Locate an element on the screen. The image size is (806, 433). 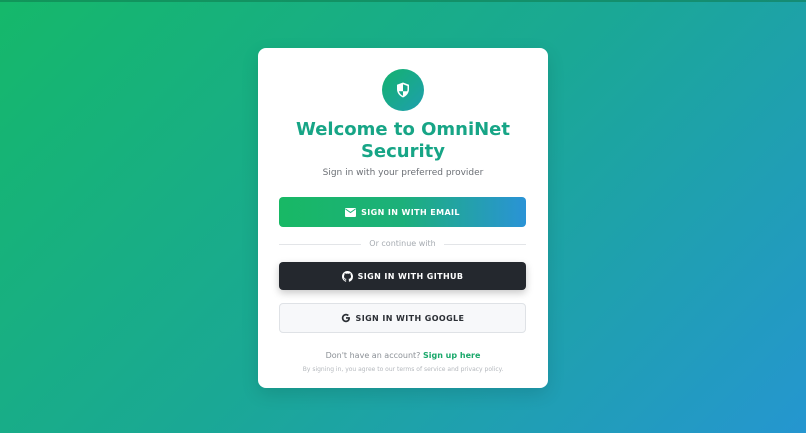
divider: Or continue with is located at coordinates (402, 244).